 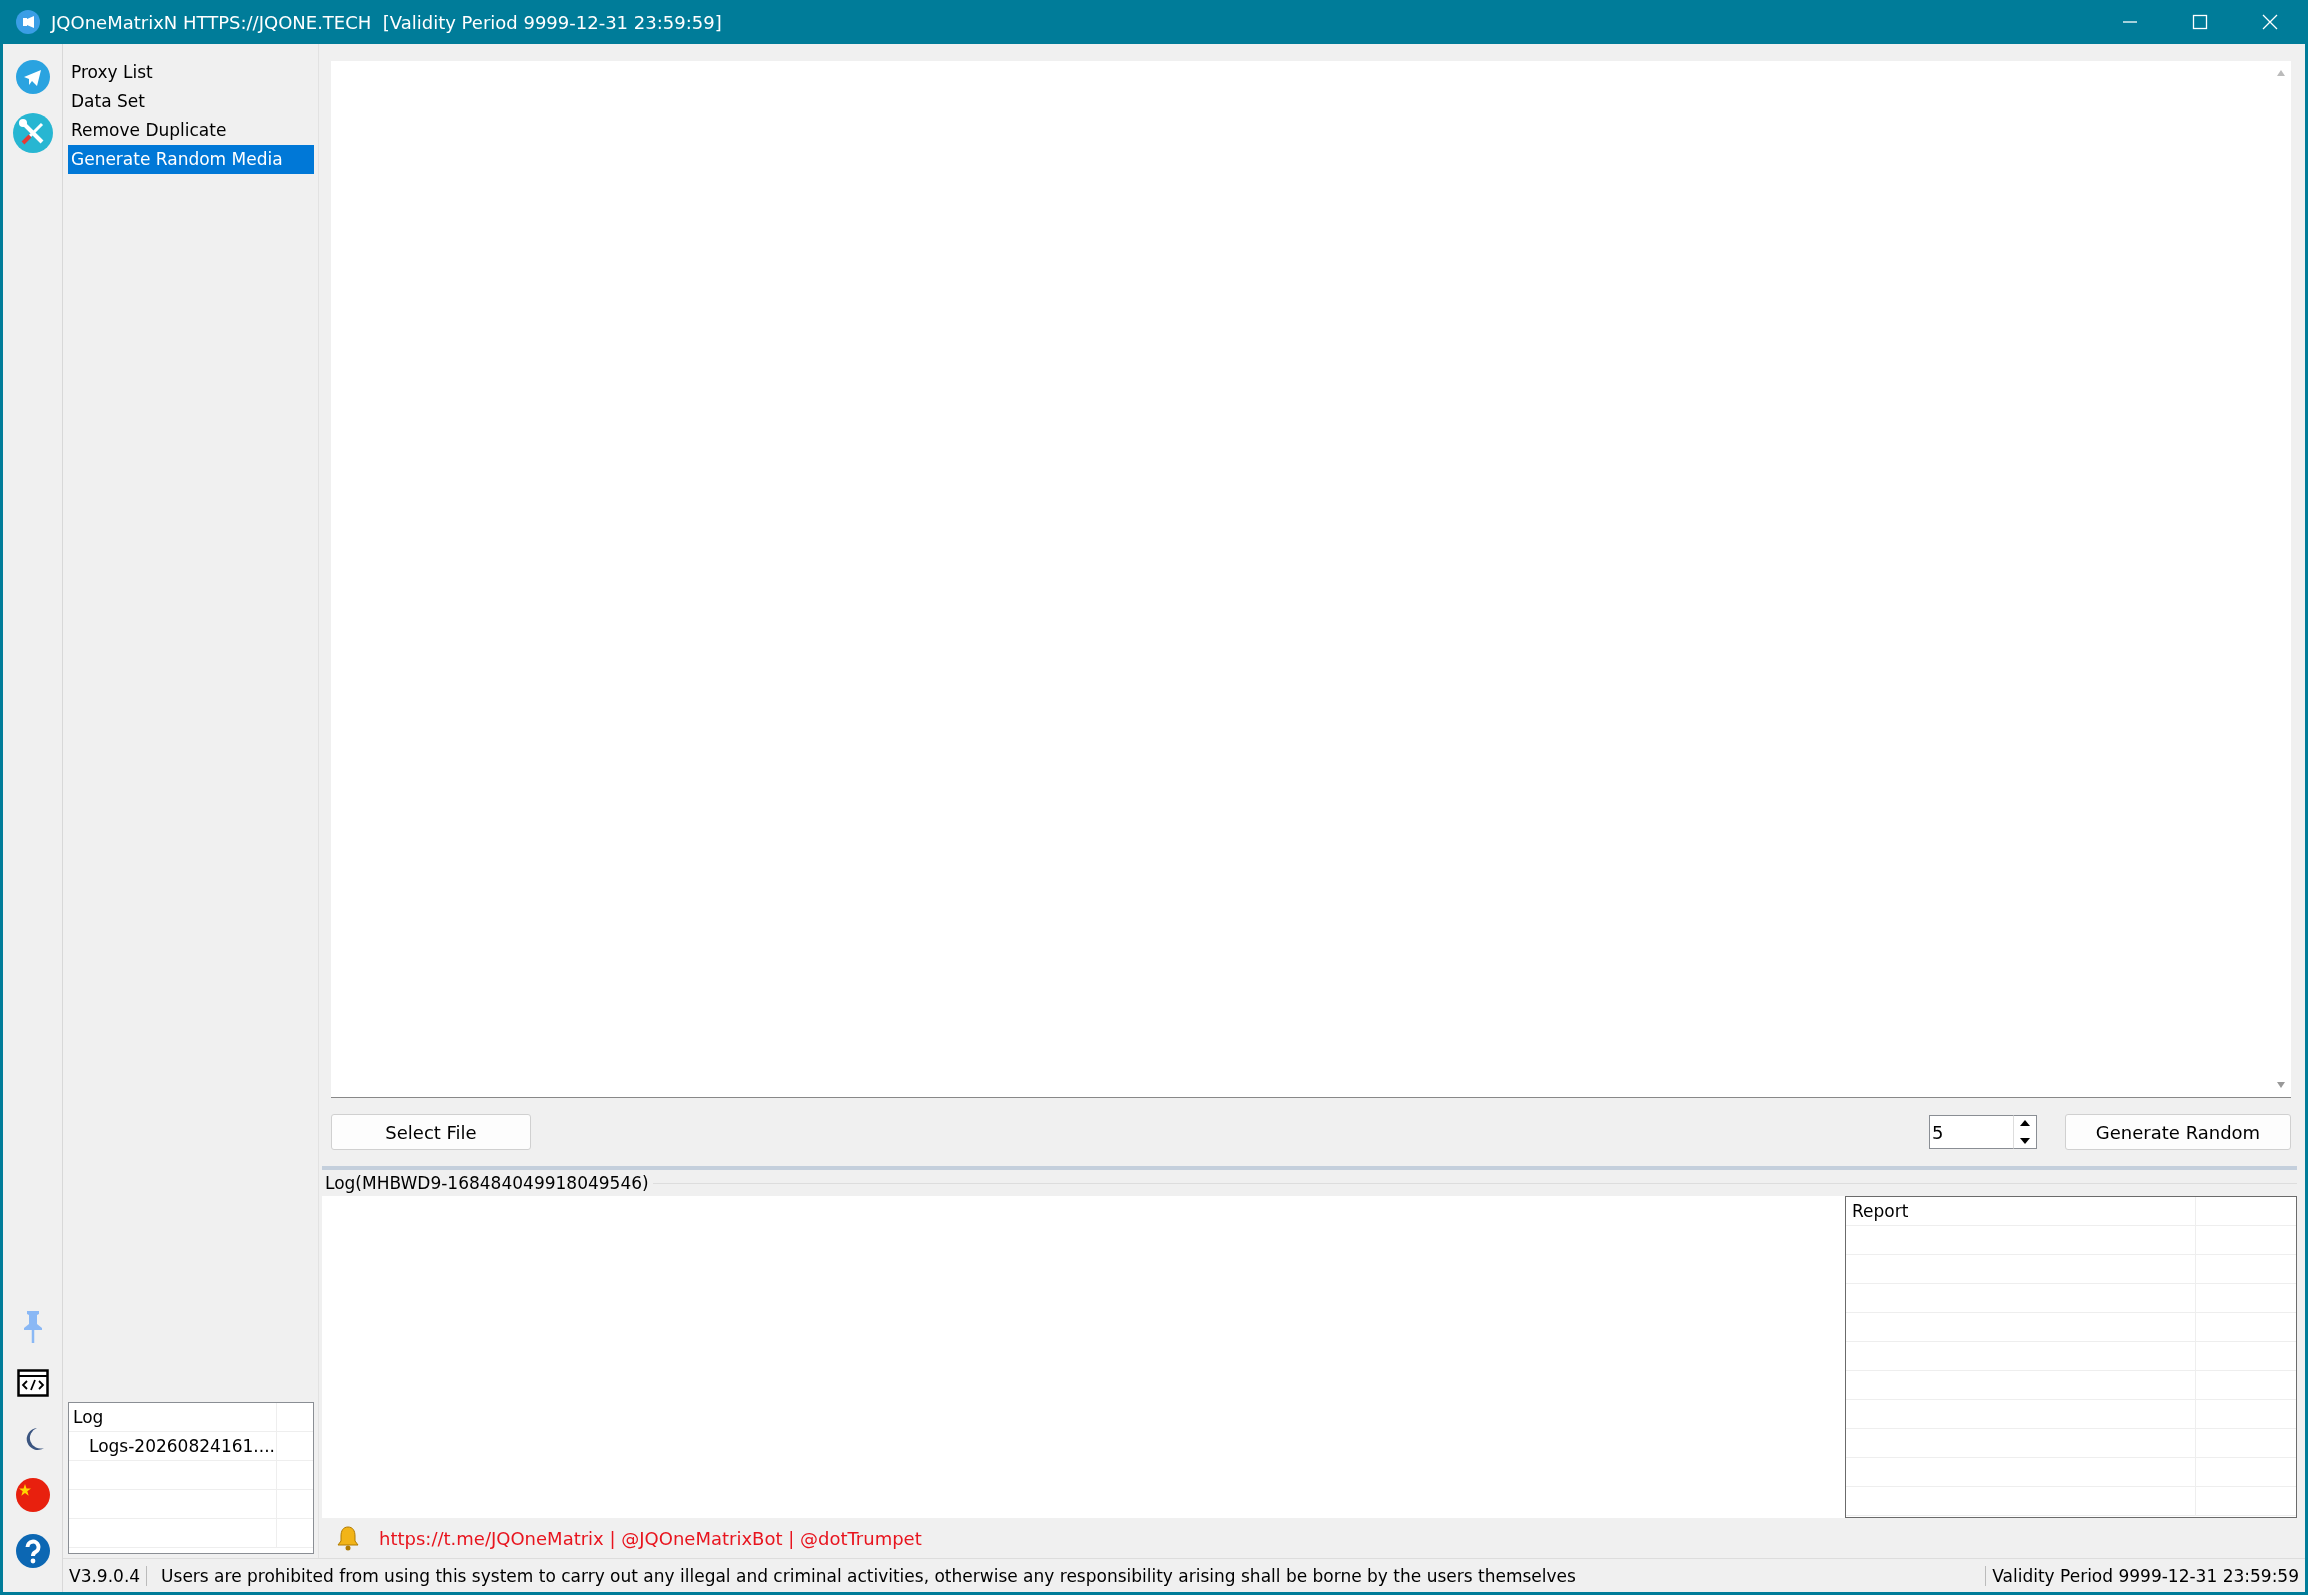 What do you see at coordinates (191, 101) in the screenshot?
I see `nav-item: Data Set` at bounding box center [191, 101].